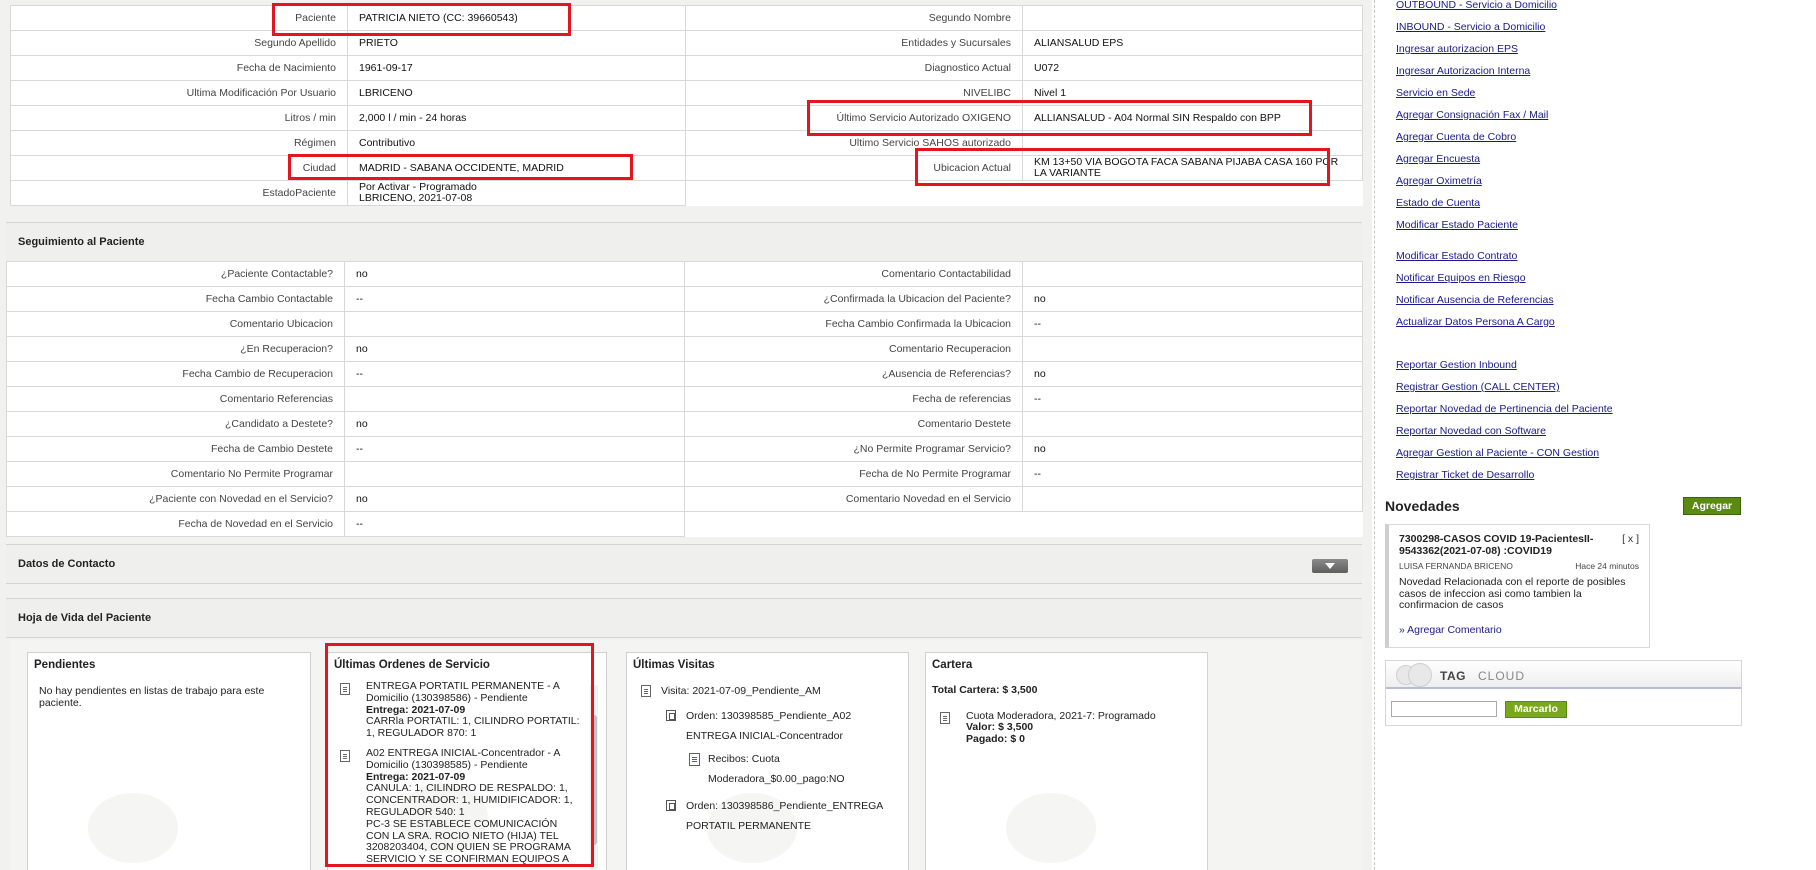  I want to click on action-link: Ingresar autorizacion EPS, so click(1457, 49).